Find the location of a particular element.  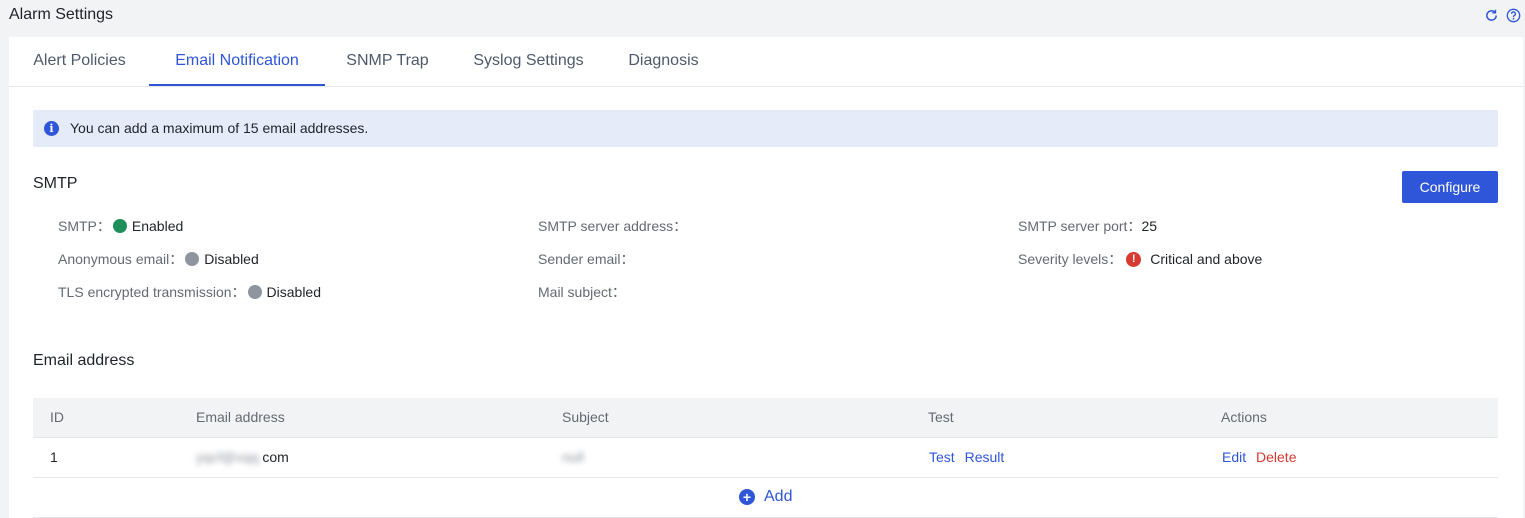

info-icon: i is located at coordinates (51, 128).